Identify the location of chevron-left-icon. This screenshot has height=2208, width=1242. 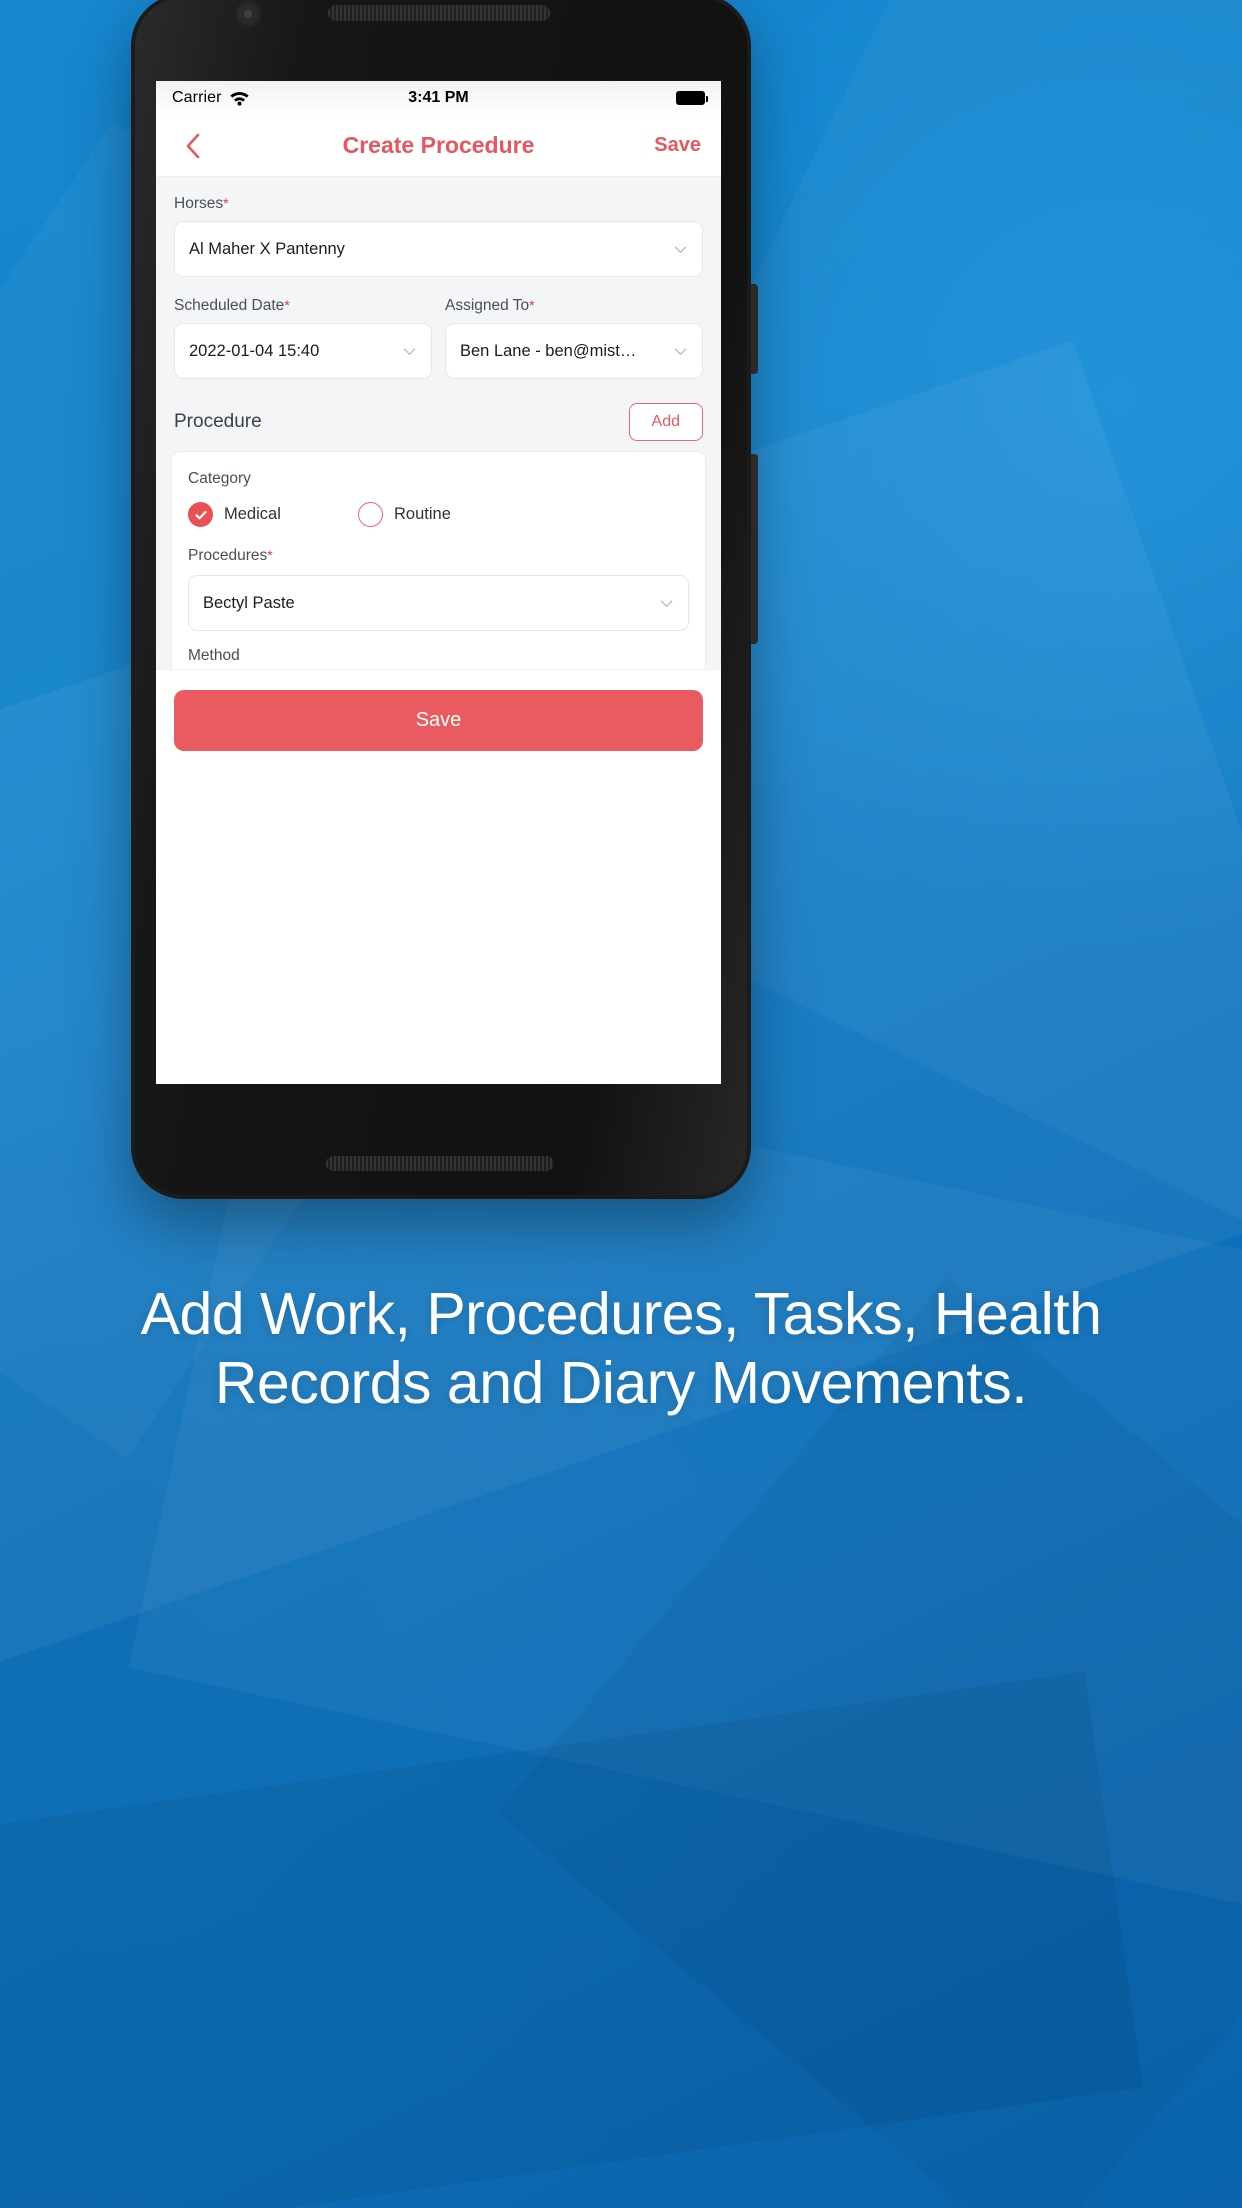
(193, 145).